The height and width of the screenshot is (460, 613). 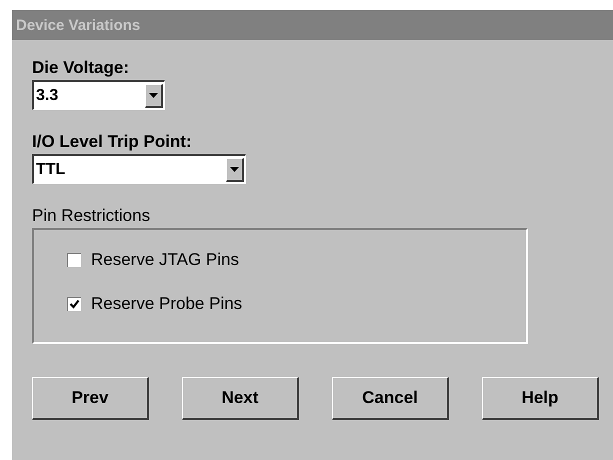 What do you see at coordinates (98, 95) in the screenshot?
I see `dropdown: 3.3` at bounding box center [98, 95].